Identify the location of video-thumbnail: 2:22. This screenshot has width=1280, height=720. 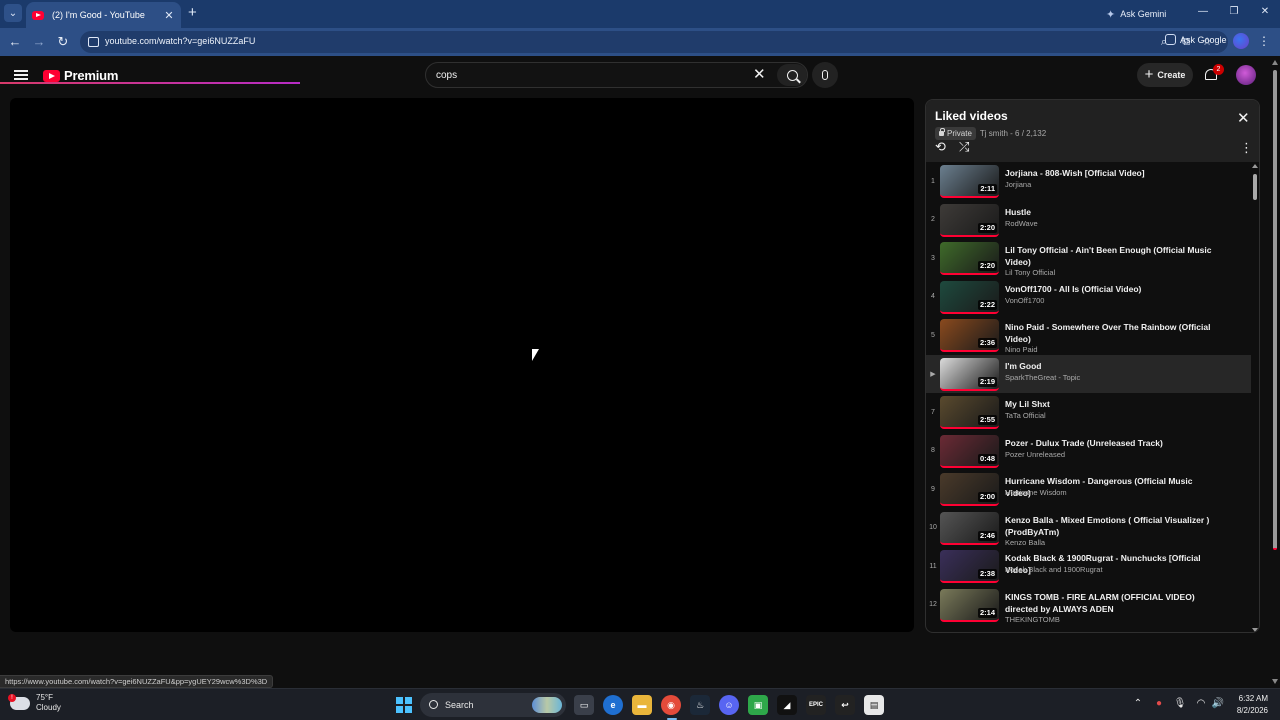
(969, 297).